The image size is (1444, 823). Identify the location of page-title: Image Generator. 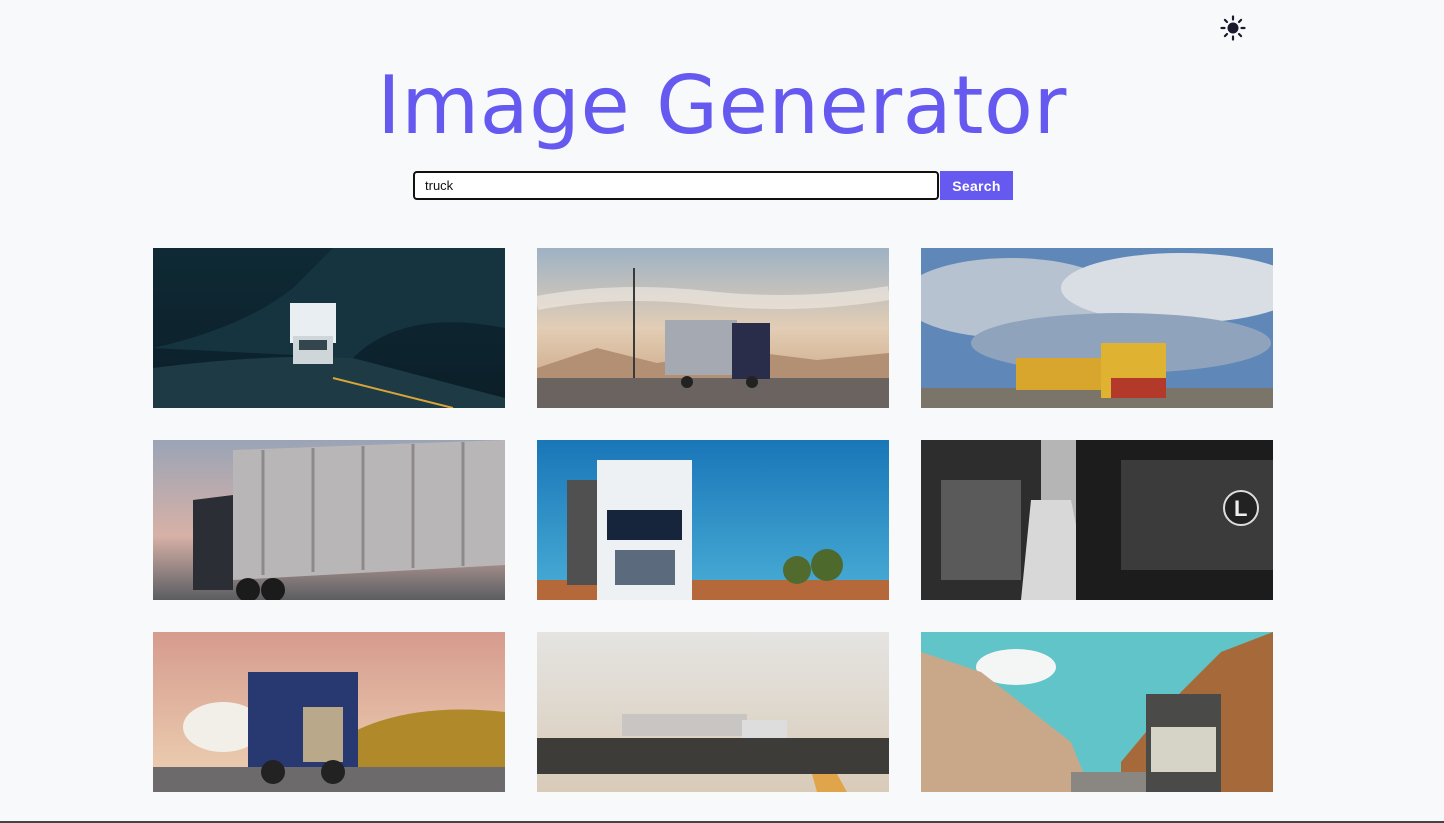
(722, 105).